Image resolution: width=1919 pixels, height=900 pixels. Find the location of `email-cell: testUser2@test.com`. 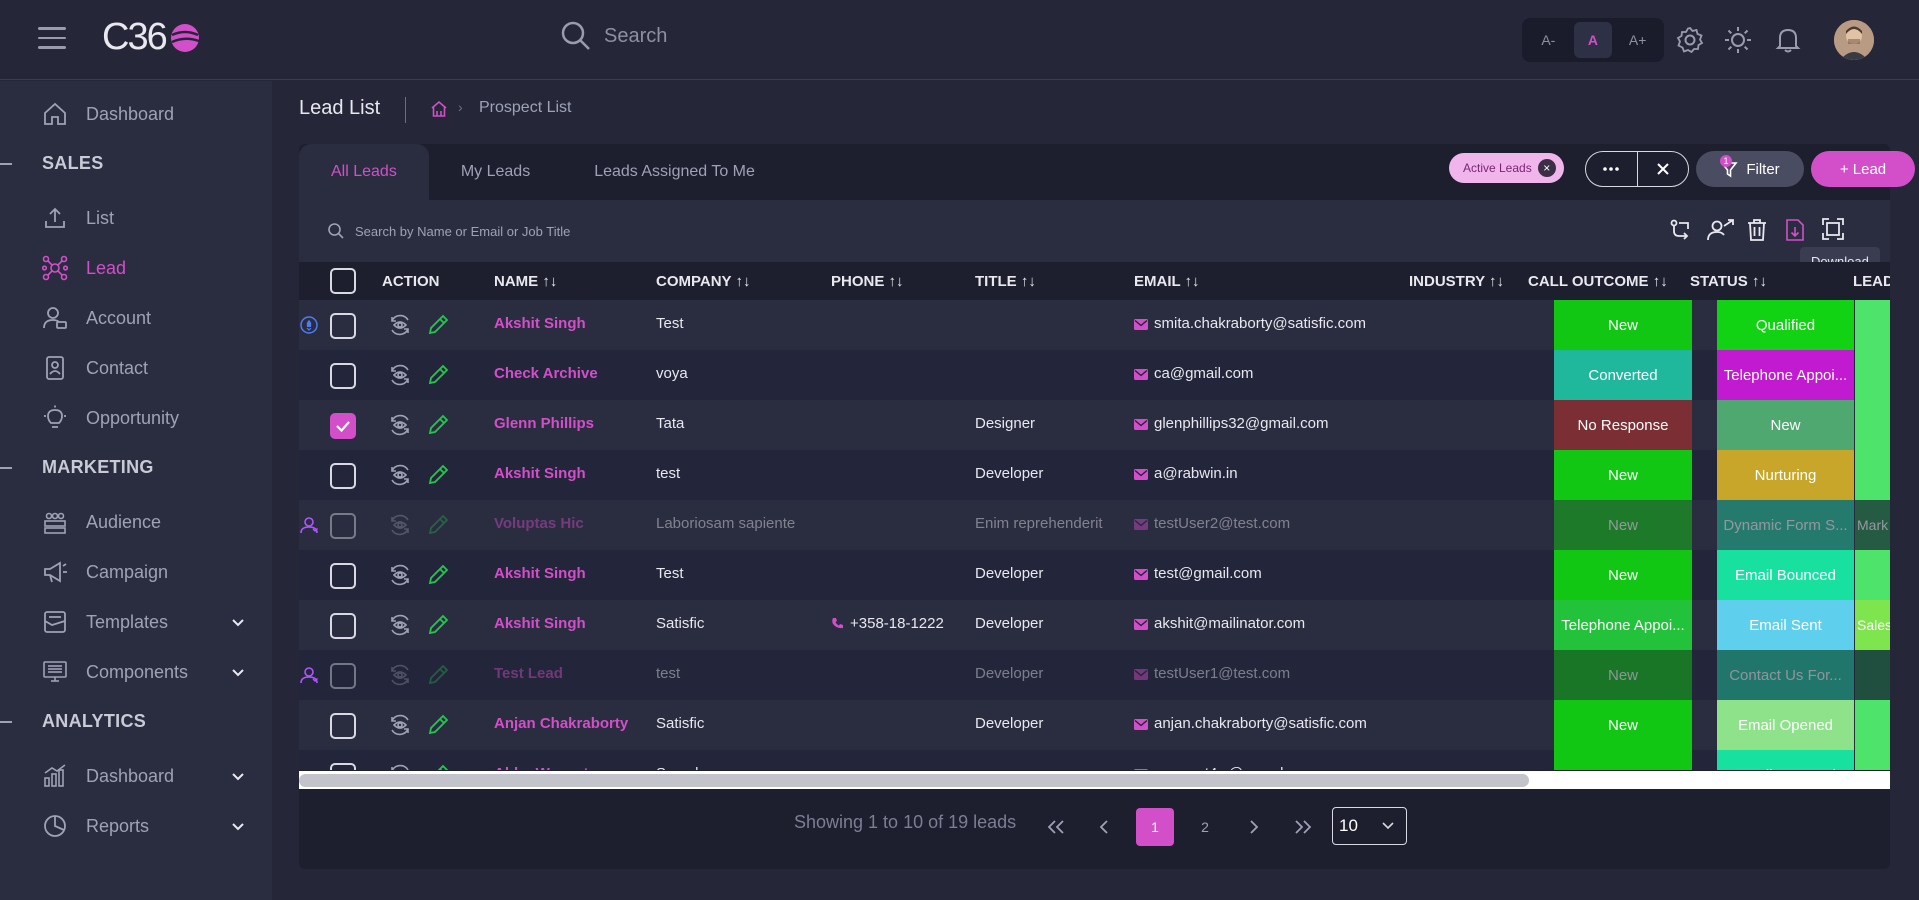

email-cell: testUser2@test.com is located at coordinates (1212, 523).